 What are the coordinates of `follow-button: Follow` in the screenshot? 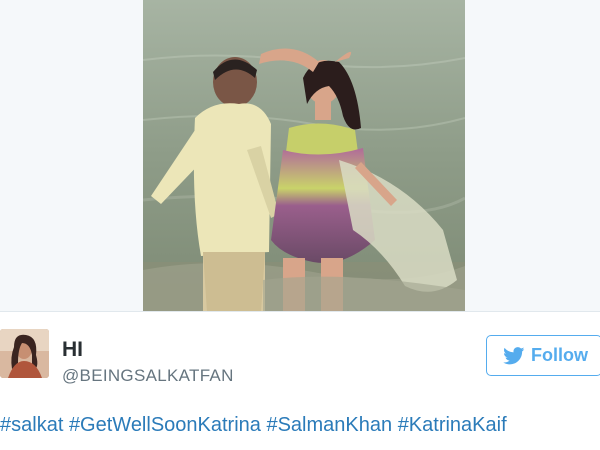 It's located at (543, 355).